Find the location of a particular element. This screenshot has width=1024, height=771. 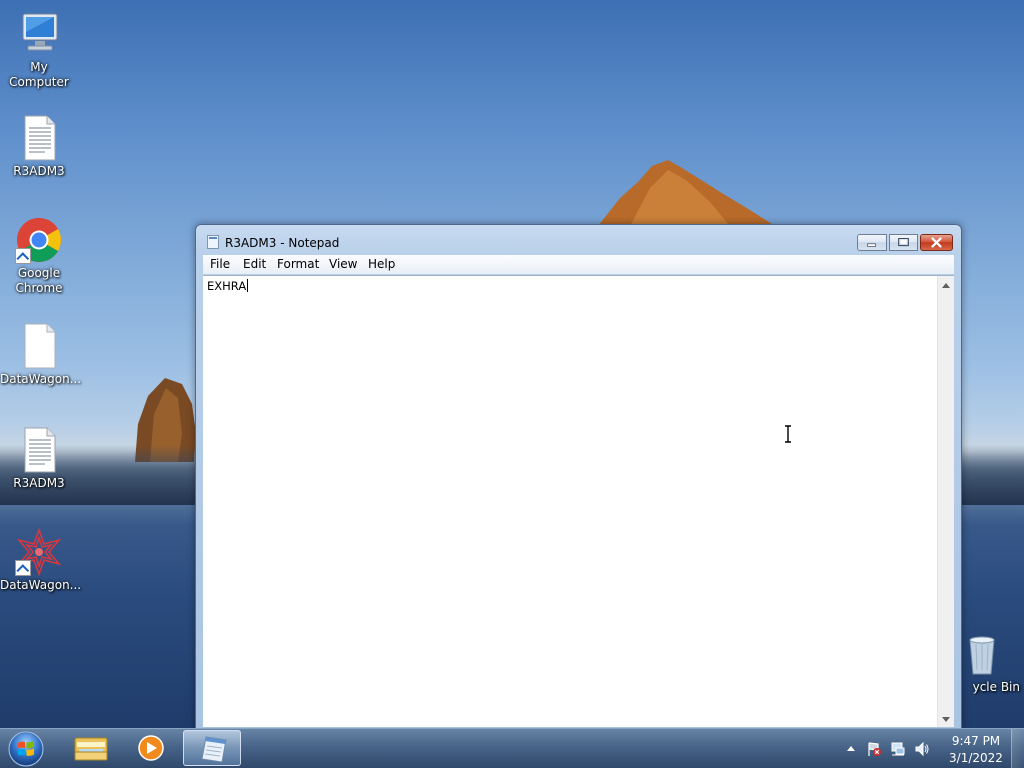

folder-icon is located at coordinates (91, 749).